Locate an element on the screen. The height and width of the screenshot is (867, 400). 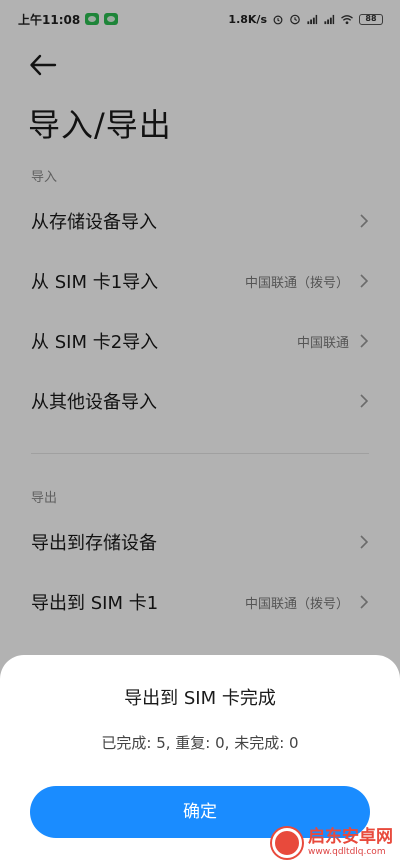
dialog-title: 导出到 SIM 卡完成 is located at coordinates (200, 698).